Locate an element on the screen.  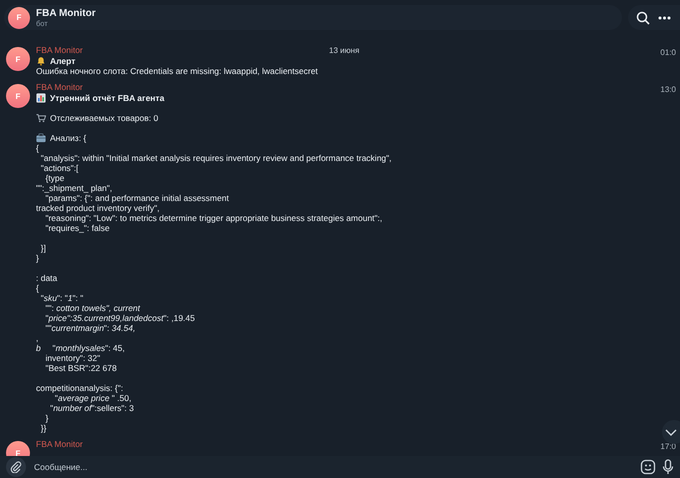
message-text: Отслеживаемых товаров: 0 is located at coordinates (104, 118).